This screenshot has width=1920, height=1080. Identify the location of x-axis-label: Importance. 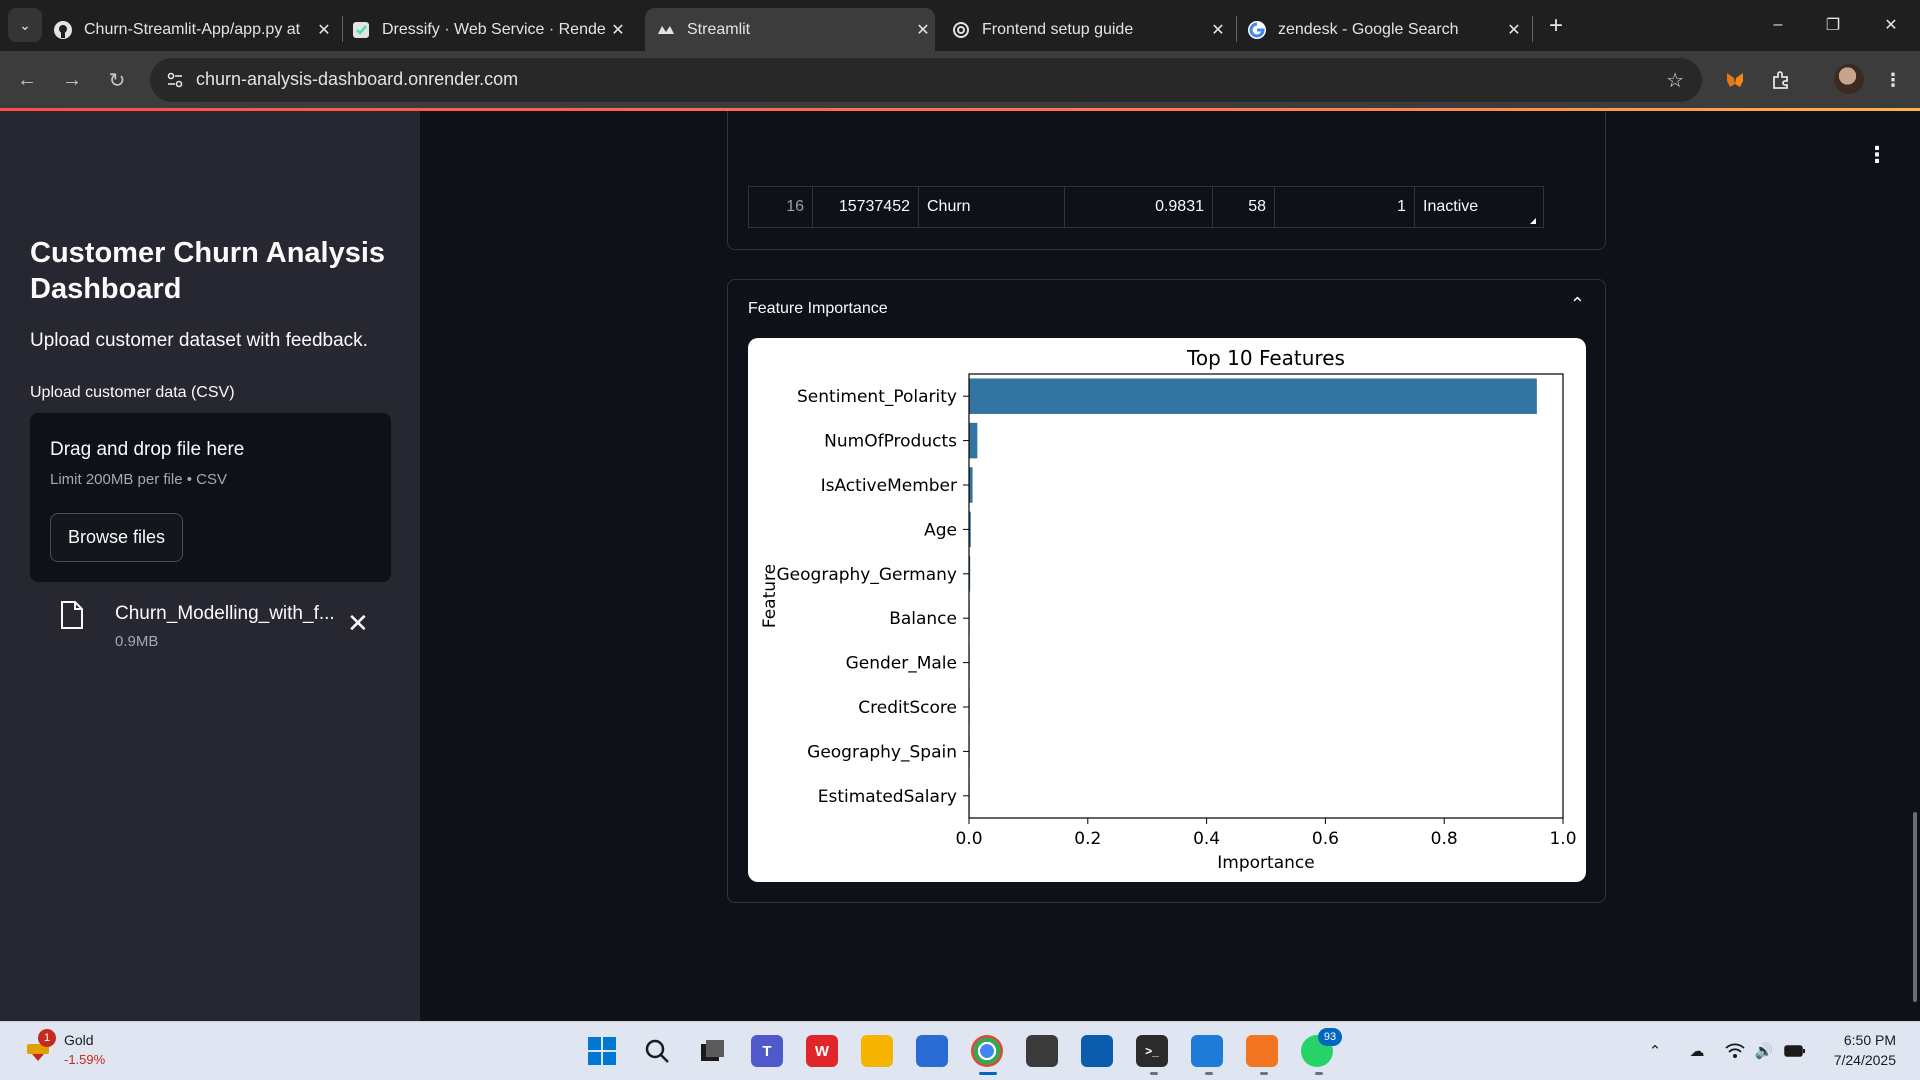
(1265, 863).